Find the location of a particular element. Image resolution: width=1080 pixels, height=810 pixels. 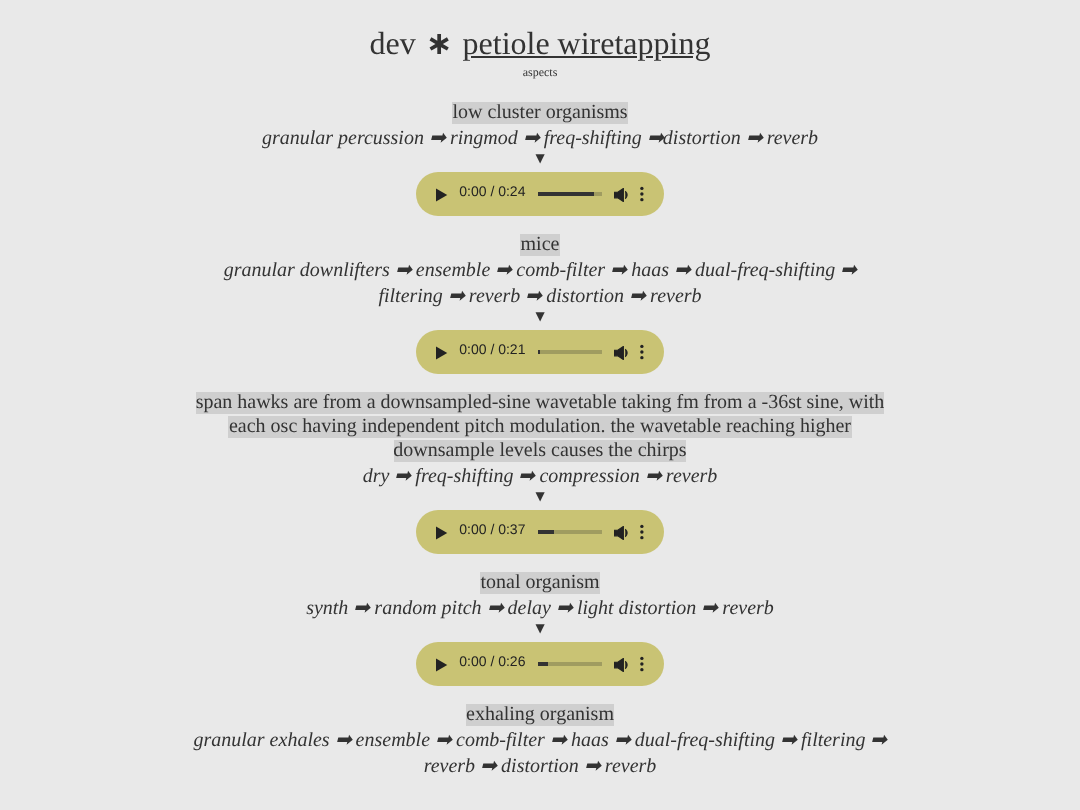

effects-chain: dry ➡ freq-shifting ➡ compression ➡ reverb is located at coordinates (540, 477).